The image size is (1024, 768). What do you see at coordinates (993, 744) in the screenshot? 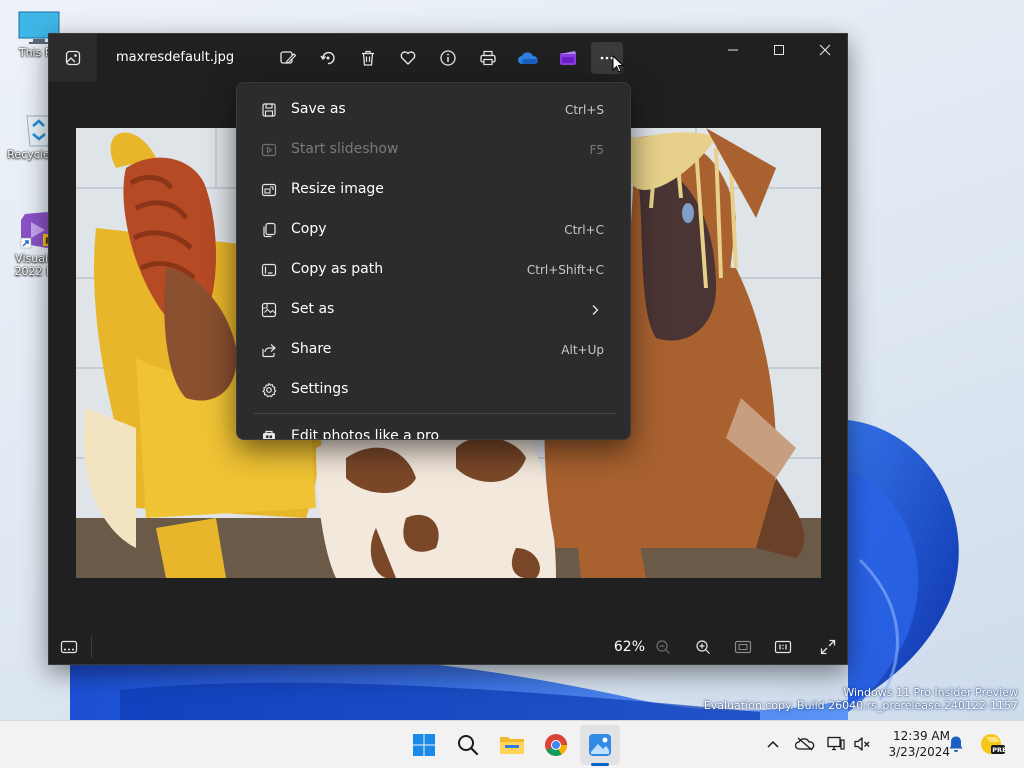
I see `insider-badge: PRE` at bounding box center [993, 744].